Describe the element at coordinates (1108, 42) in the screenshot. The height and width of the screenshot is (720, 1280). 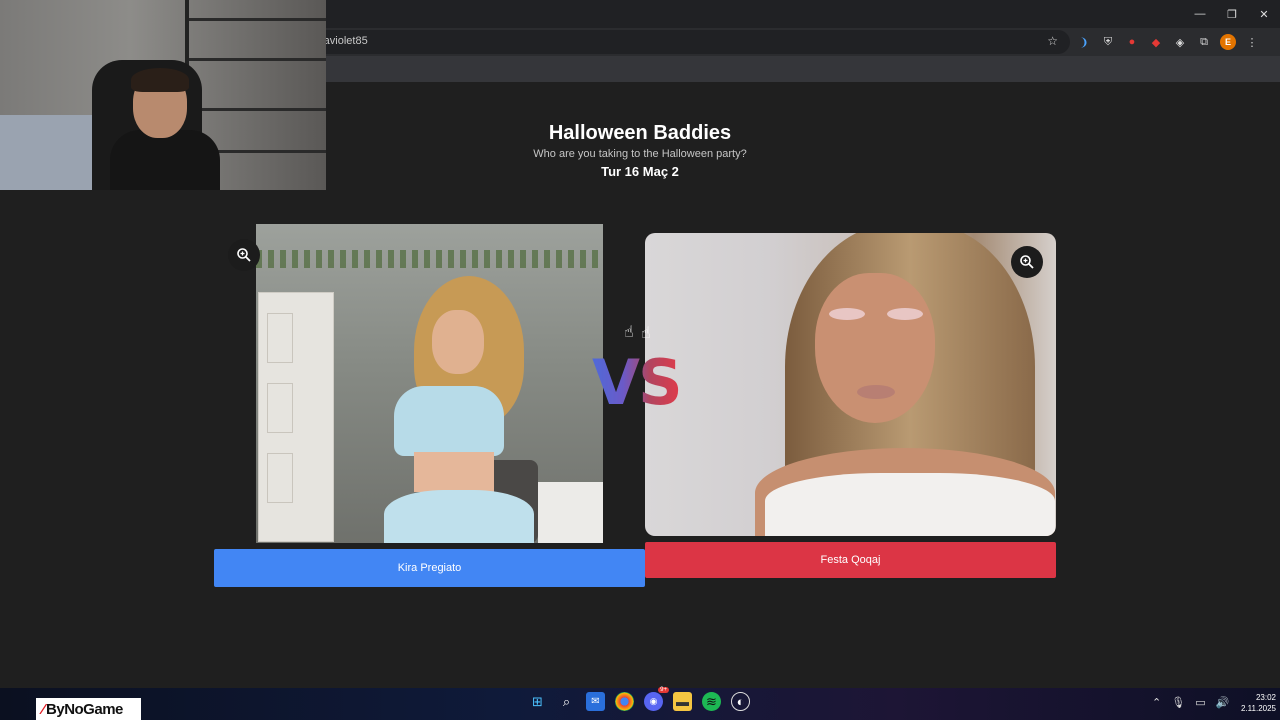
I see `shield-extension-icon: ⛨` at that location.